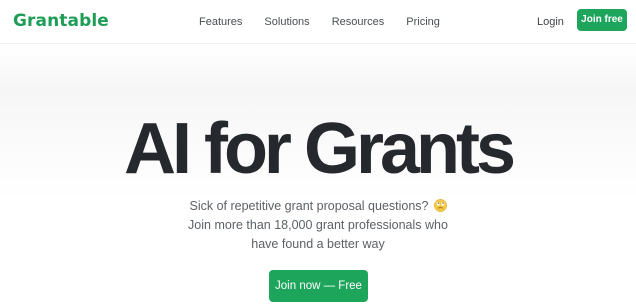 This screenshot has height=307, width=636. I want to click on nav-link-resources: Resources, so click(358, 22).